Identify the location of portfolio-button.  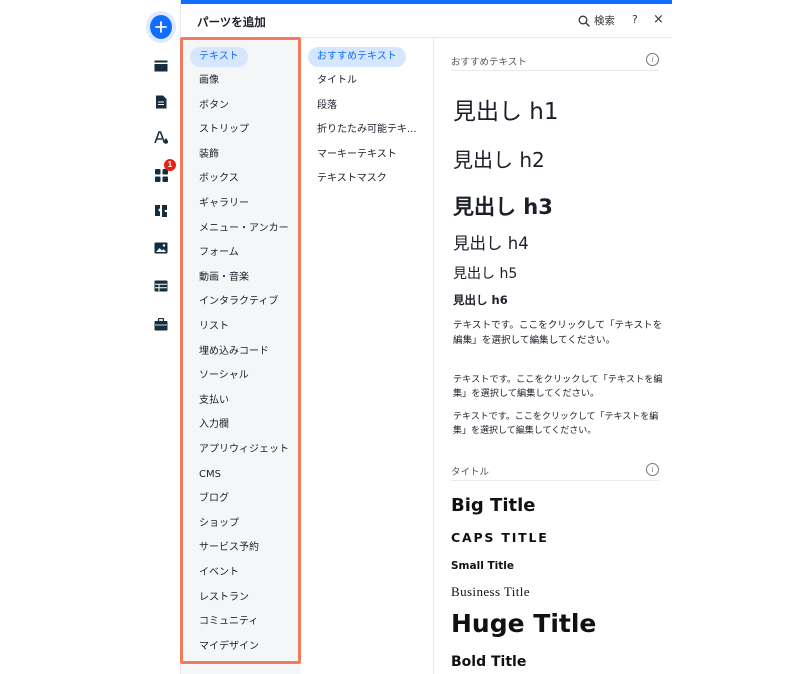
(161, 324).